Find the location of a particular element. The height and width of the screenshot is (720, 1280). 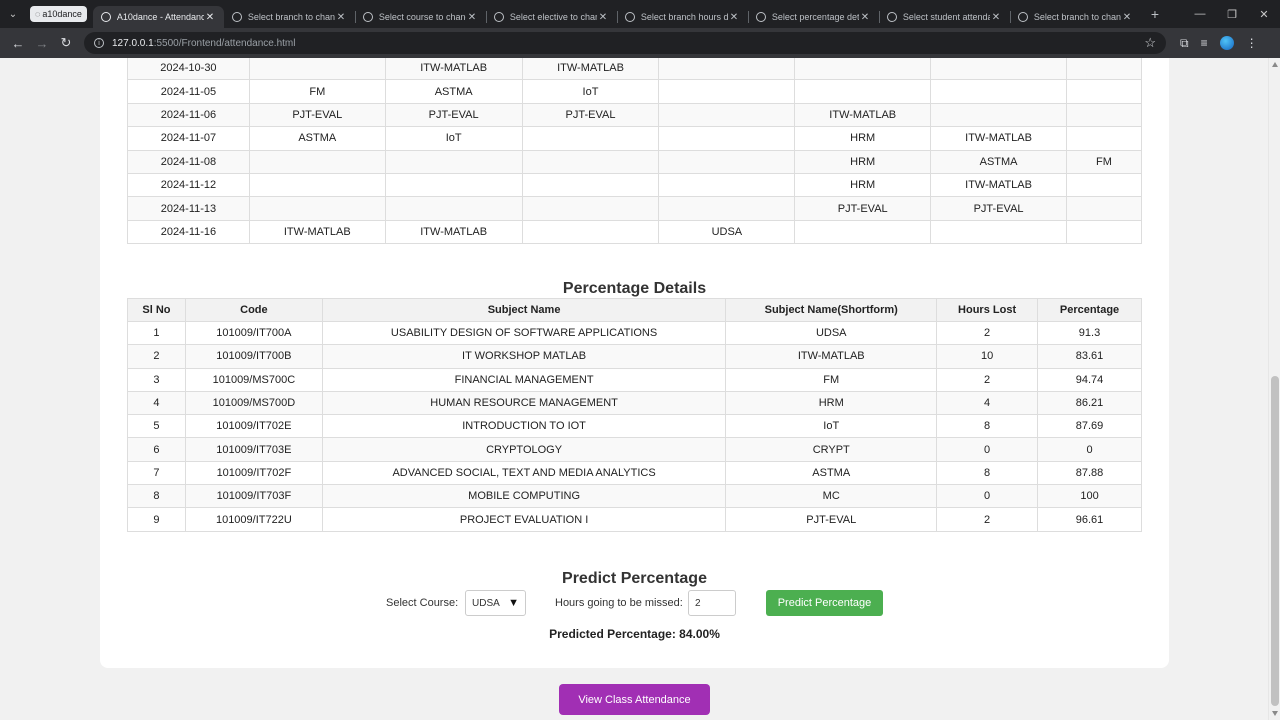

browser-tab: Select branch hours det ✕ is located at coordinates (682, 17).